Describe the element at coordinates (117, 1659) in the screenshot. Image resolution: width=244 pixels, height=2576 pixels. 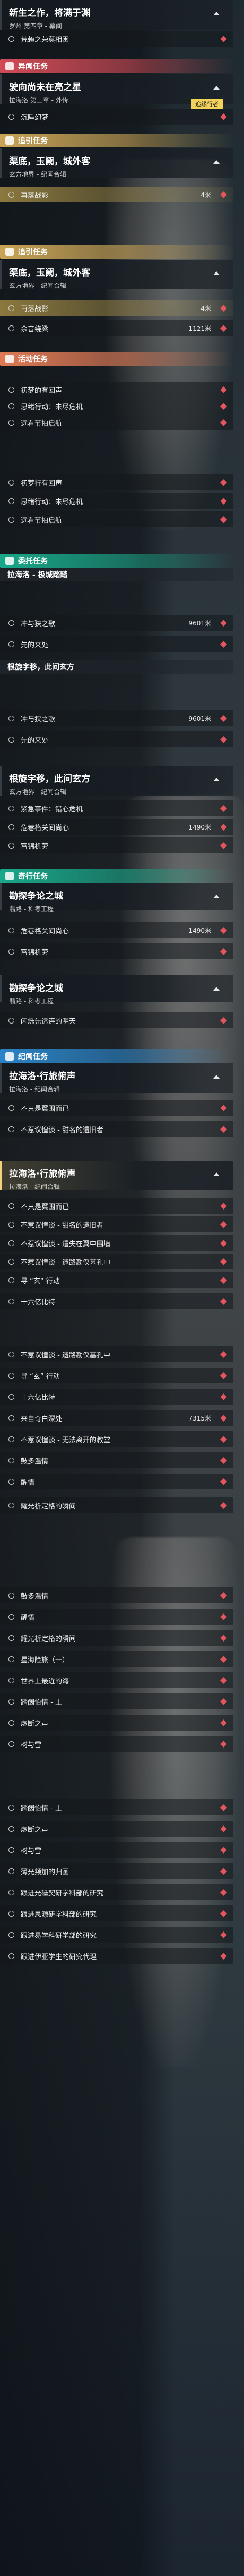
I see `objective-item: 星海险旅（一）` at that location.